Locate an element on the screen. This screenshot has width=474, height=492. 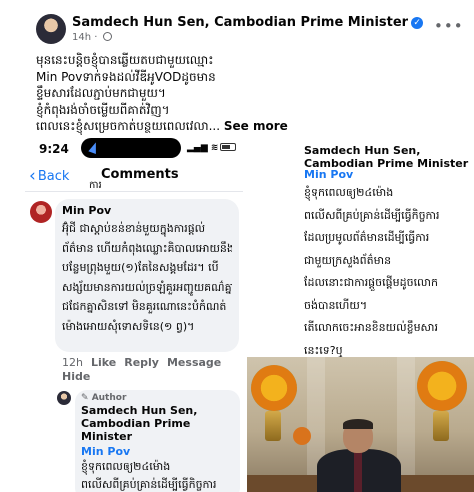
back-label: Back is located at coordinates (53, 176).